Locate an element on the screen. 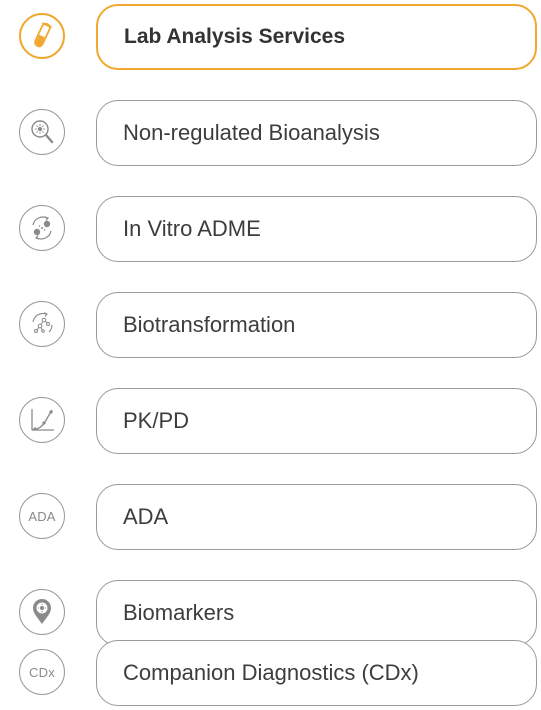 This screenshot has width=541, height=710. test-tube-icon is located at coordinates (42, 36).